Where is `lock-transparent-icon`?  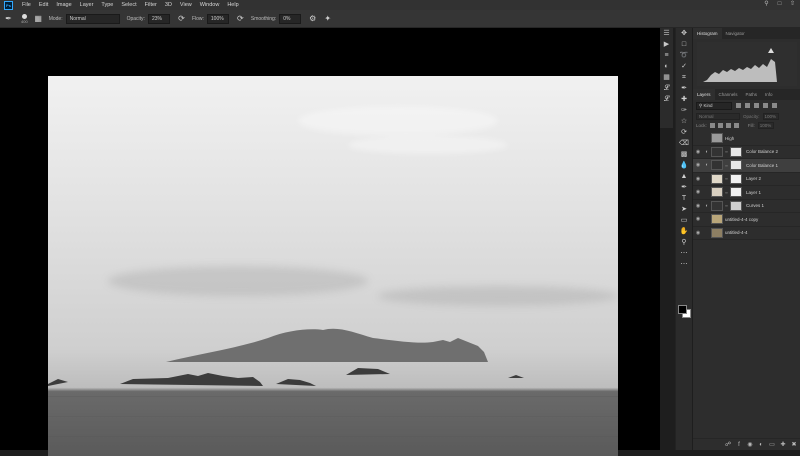
lock-transparent-icon is located at coordinates (712, 125).